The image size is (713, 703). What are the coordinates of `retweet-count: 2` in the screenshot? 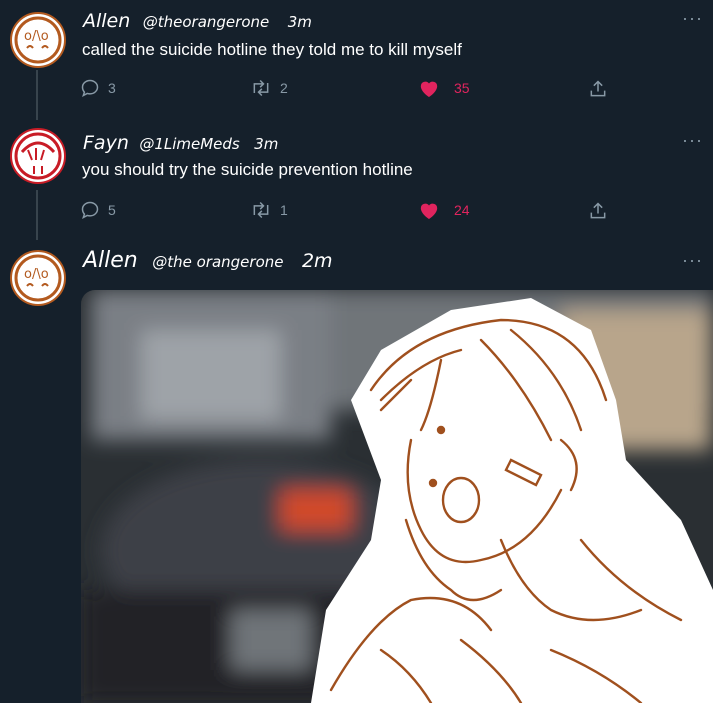 It's located at (284, 88).